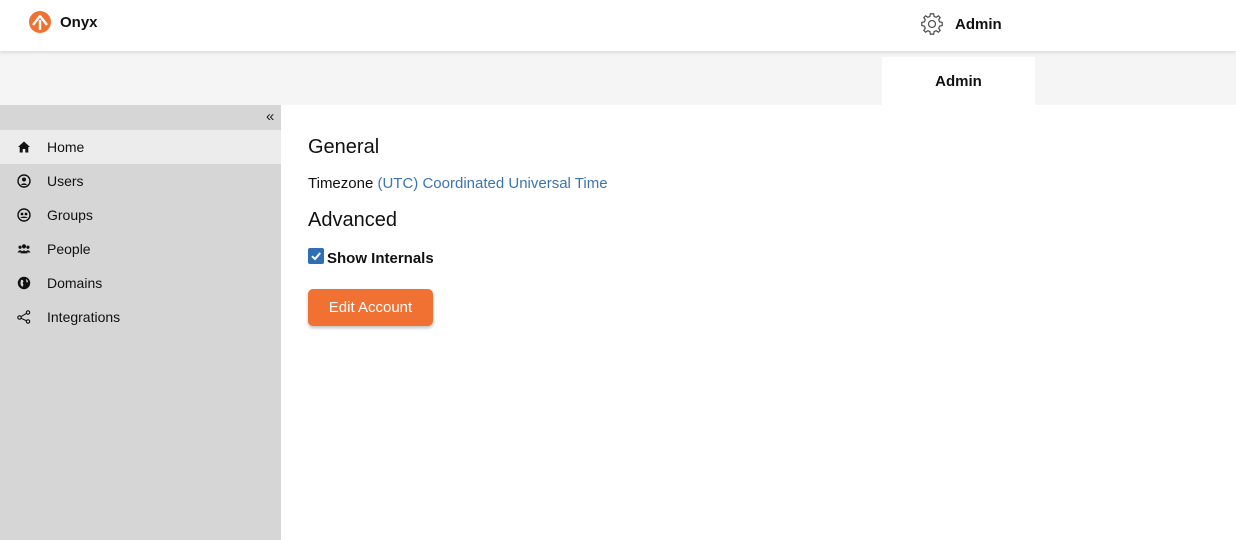 The width and height of the screenshot is (1236, 540). Describe the element at coordinates (370, 307) in the screenshot. I see `edit-account-button: Edit Account` at that location.